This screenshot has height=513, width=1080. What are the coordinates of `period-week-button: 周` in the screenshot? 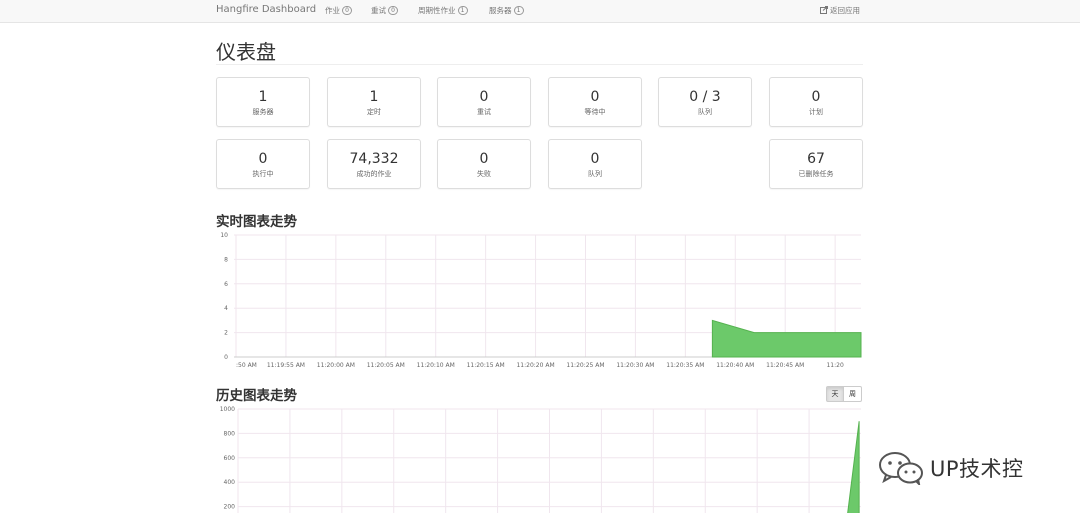 It's located at (853, 394).